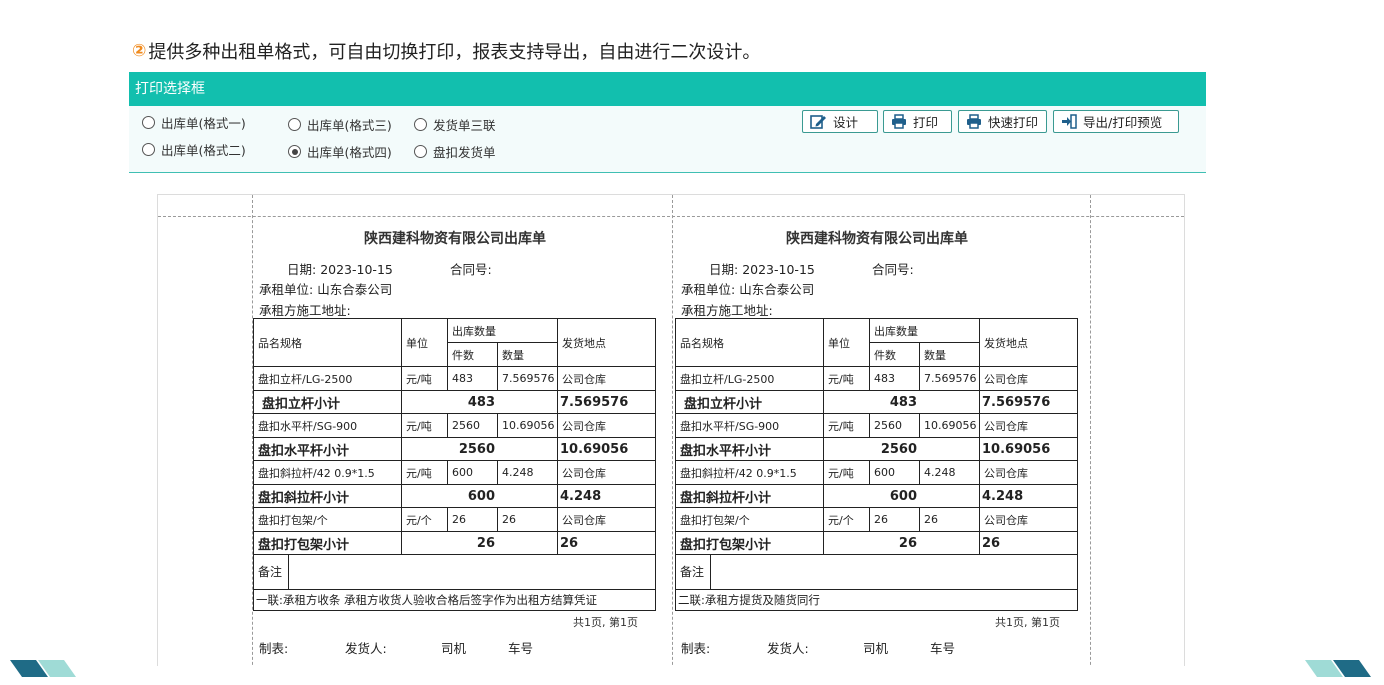 The height and width of the screenshot is (685, 1384). I want to click on copy-note: 一联:承租方收条 承租方收货人验收合格后签字作为出租方结算凭证, so click(454, 600).